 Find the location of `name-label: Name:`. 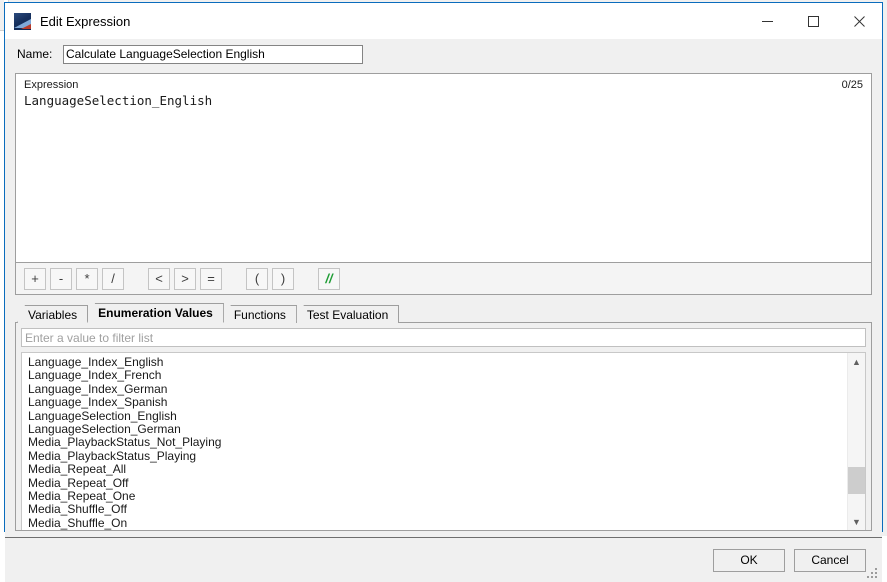

name-label: Name: is located at coordinates (35, 54).